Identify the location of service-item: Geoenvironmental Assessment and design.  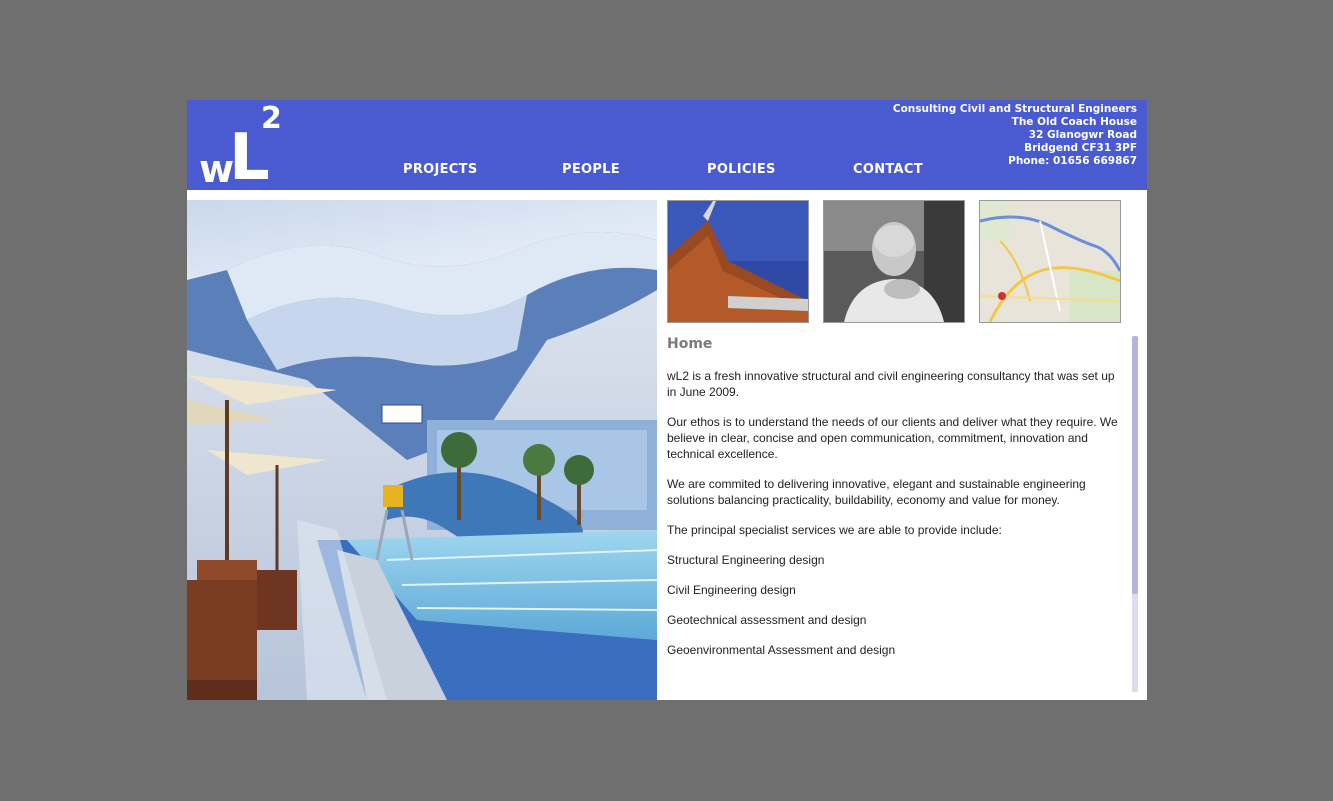
(781, 650).